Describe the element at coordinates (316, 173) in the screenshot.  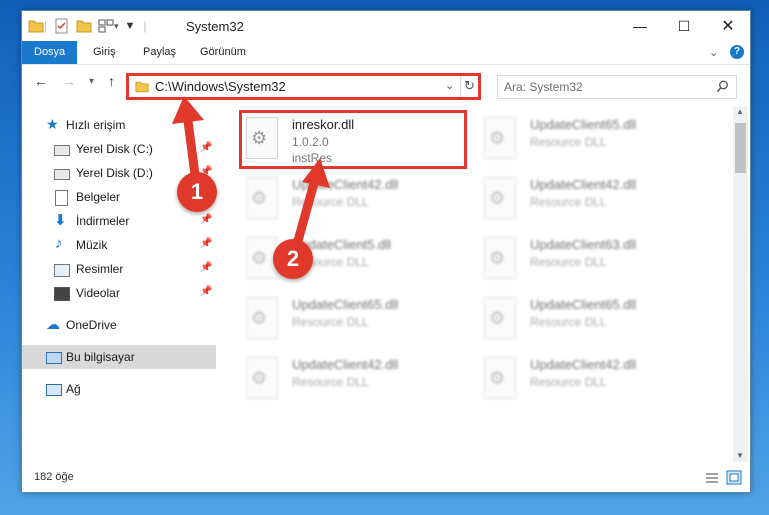
I see `arrow-2-head` at that location.